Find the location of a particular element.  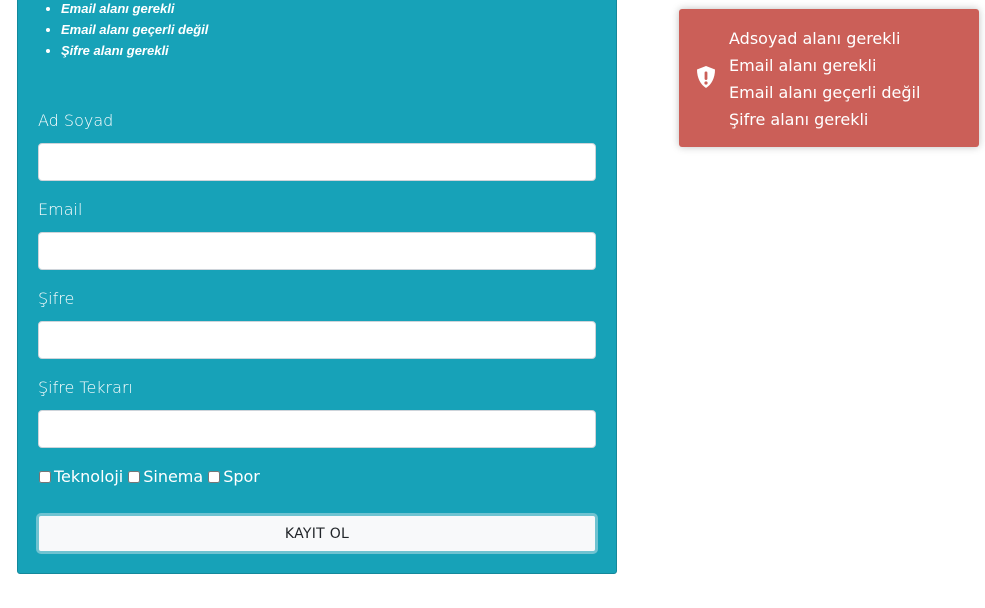

email-label: Email is located at coordinates (60, 209).